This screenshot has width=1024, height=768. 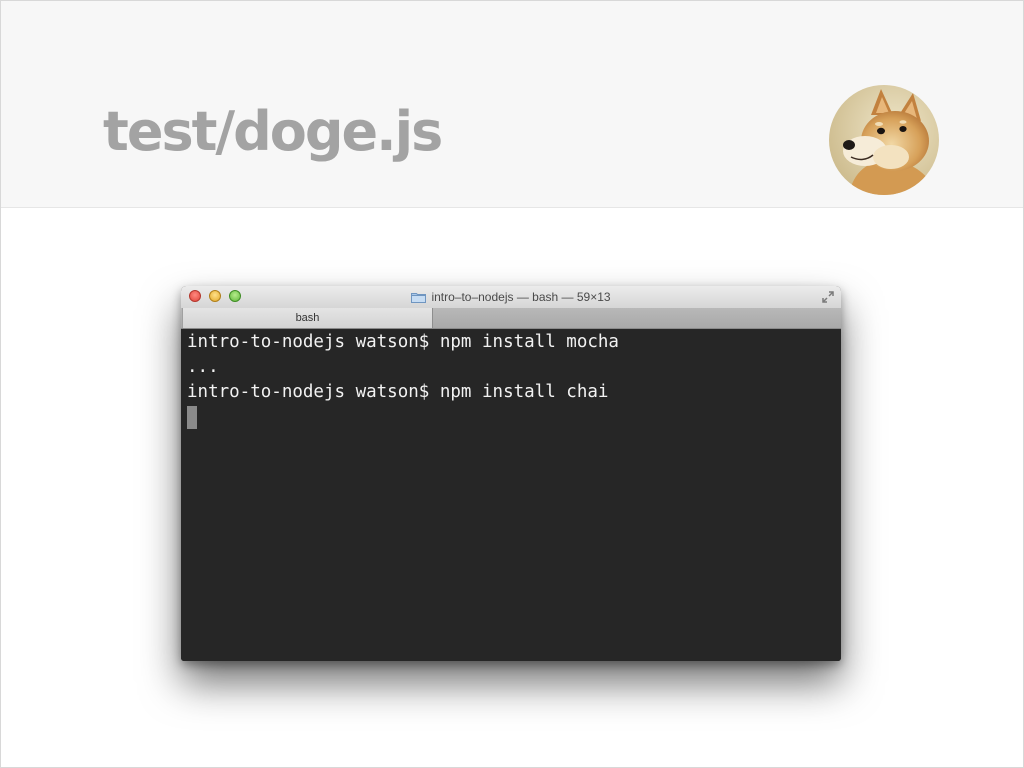 I want to click on window-title-group: intro–to–nodejs — bash — 59×13, so click(x=511, y=297).